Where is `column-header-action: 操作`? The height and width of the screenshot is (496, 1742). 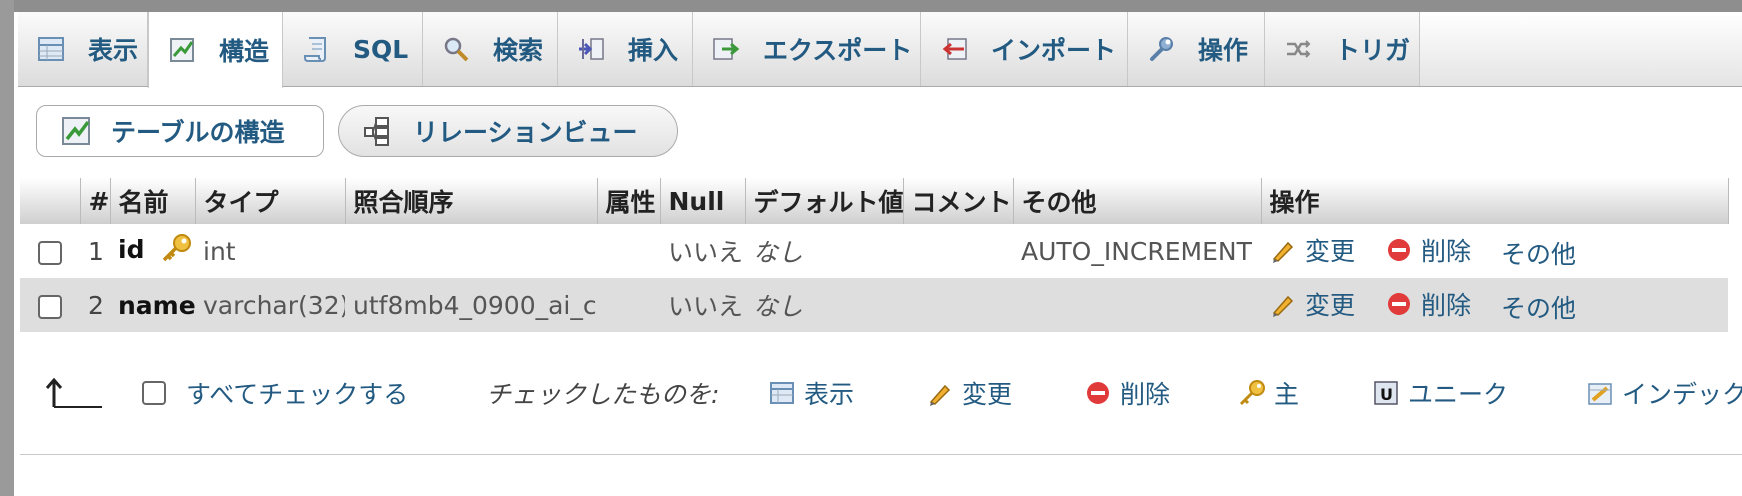
column-header-action: 操作 is located at coordinates (1495, 201).